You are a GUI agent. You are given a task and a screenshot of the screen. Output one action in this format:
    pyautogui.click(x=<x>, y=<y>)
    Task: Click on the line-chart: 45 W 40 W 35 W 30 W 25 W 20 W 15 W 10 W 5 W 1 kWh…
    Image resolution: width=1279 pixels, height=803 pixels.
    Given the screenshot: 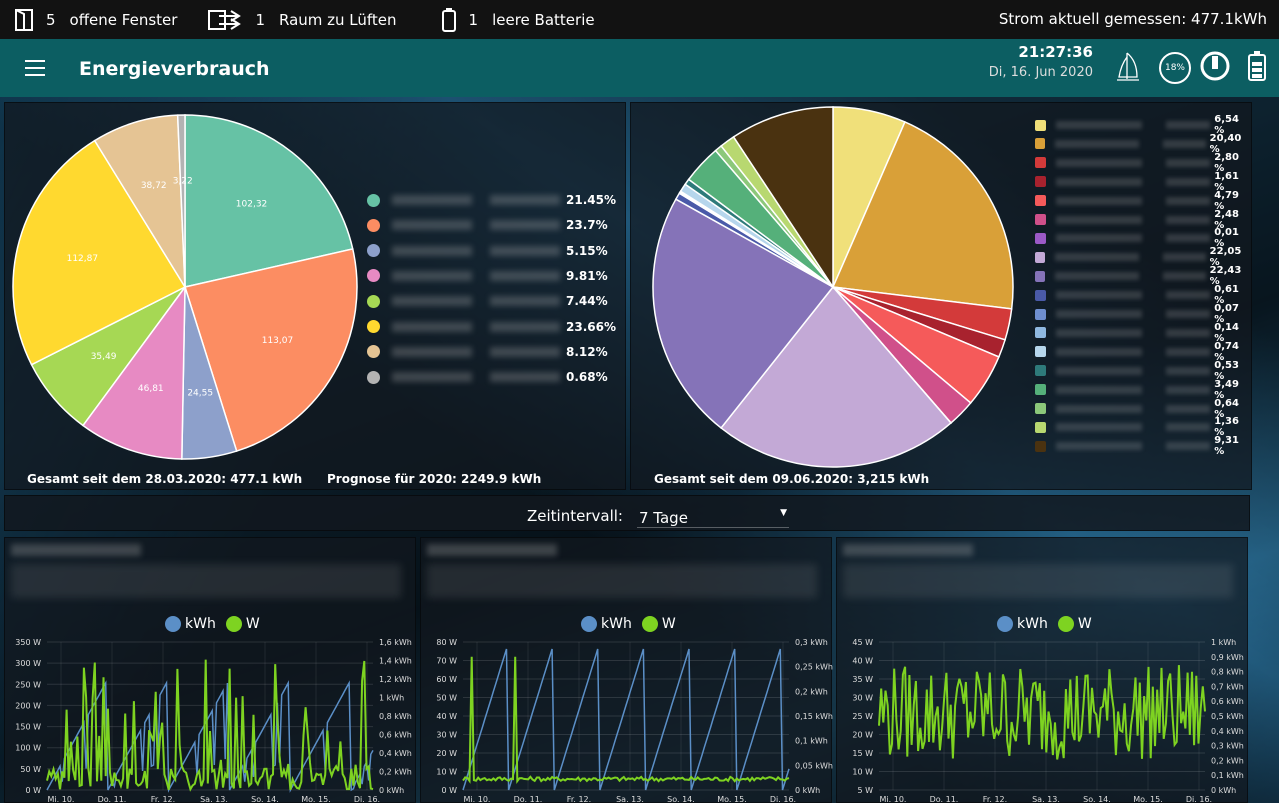 What is the action you would take?
    pyautogui.click(x=1048, y=720)
    